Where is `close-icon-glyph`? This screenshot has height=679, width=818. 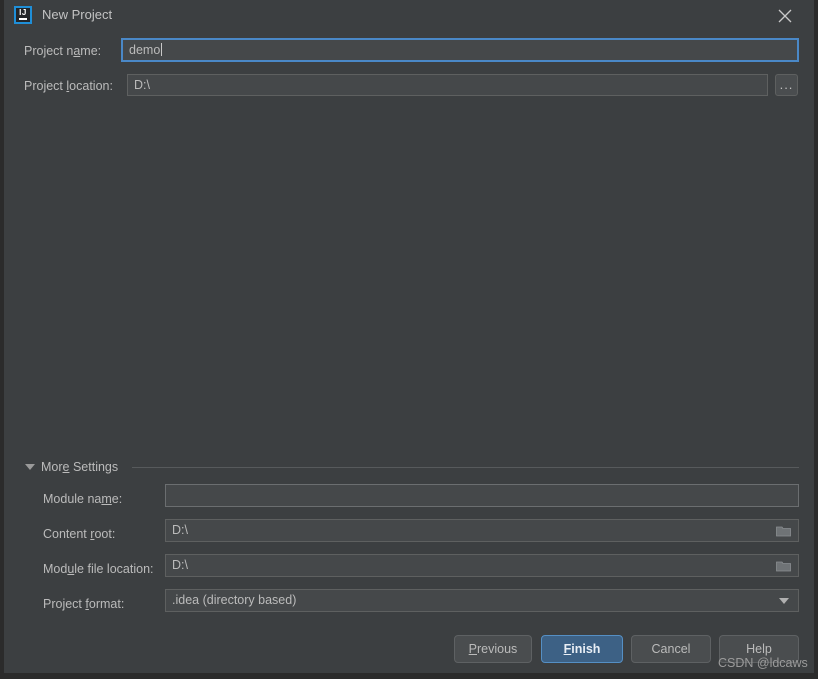
close-icon-glyph is located at coordinates (785, 16).